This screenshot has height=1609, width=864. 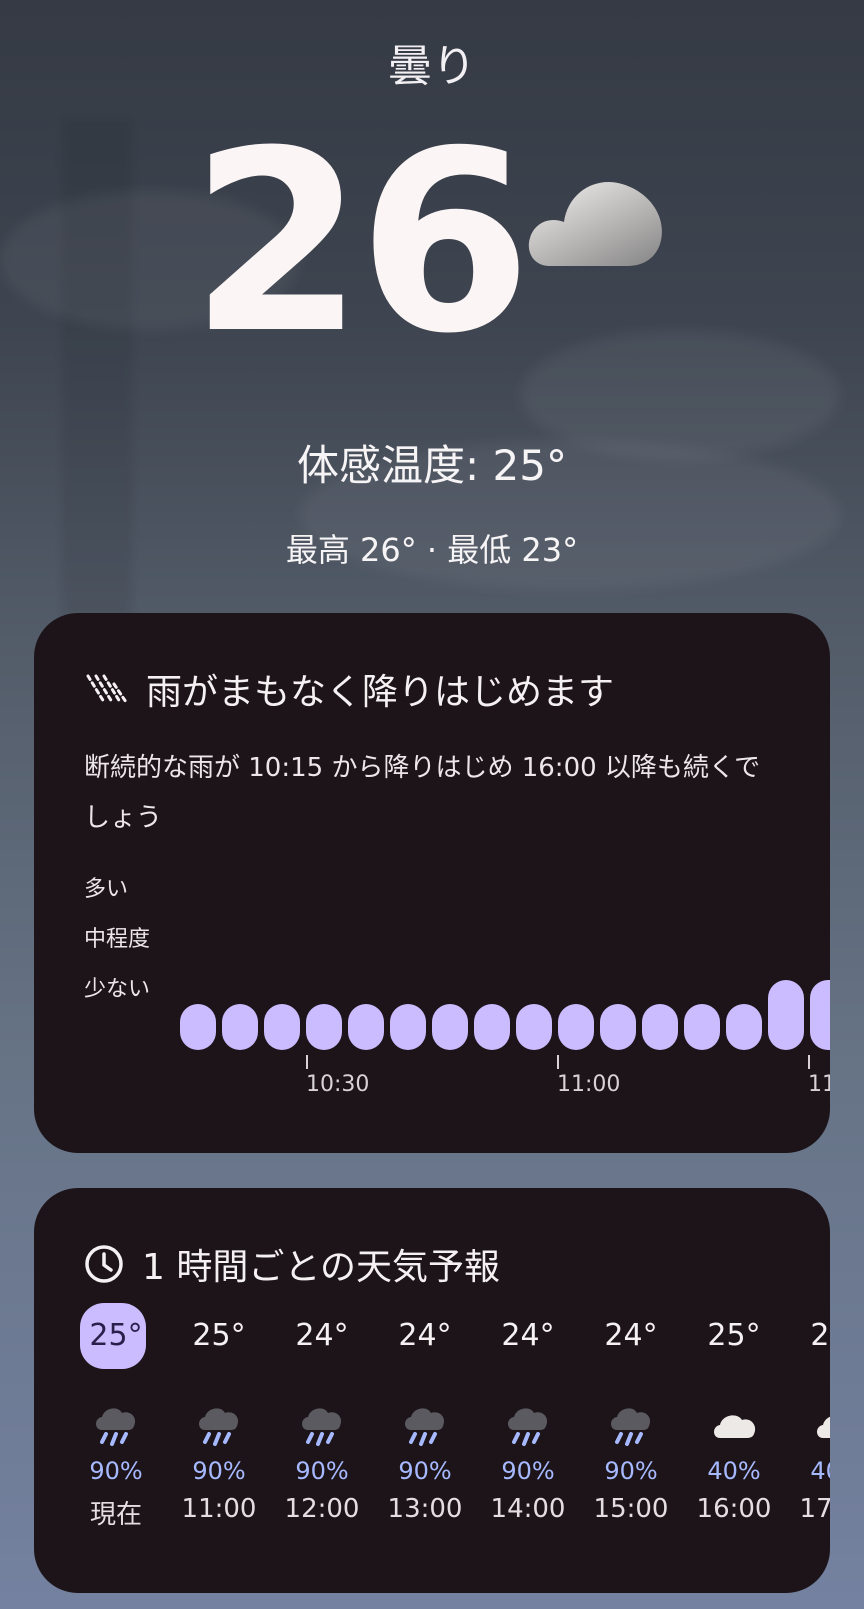 I want to click on hourly-card-title: 1 時間ごとの天気予報, so click(x=321, y=1267).